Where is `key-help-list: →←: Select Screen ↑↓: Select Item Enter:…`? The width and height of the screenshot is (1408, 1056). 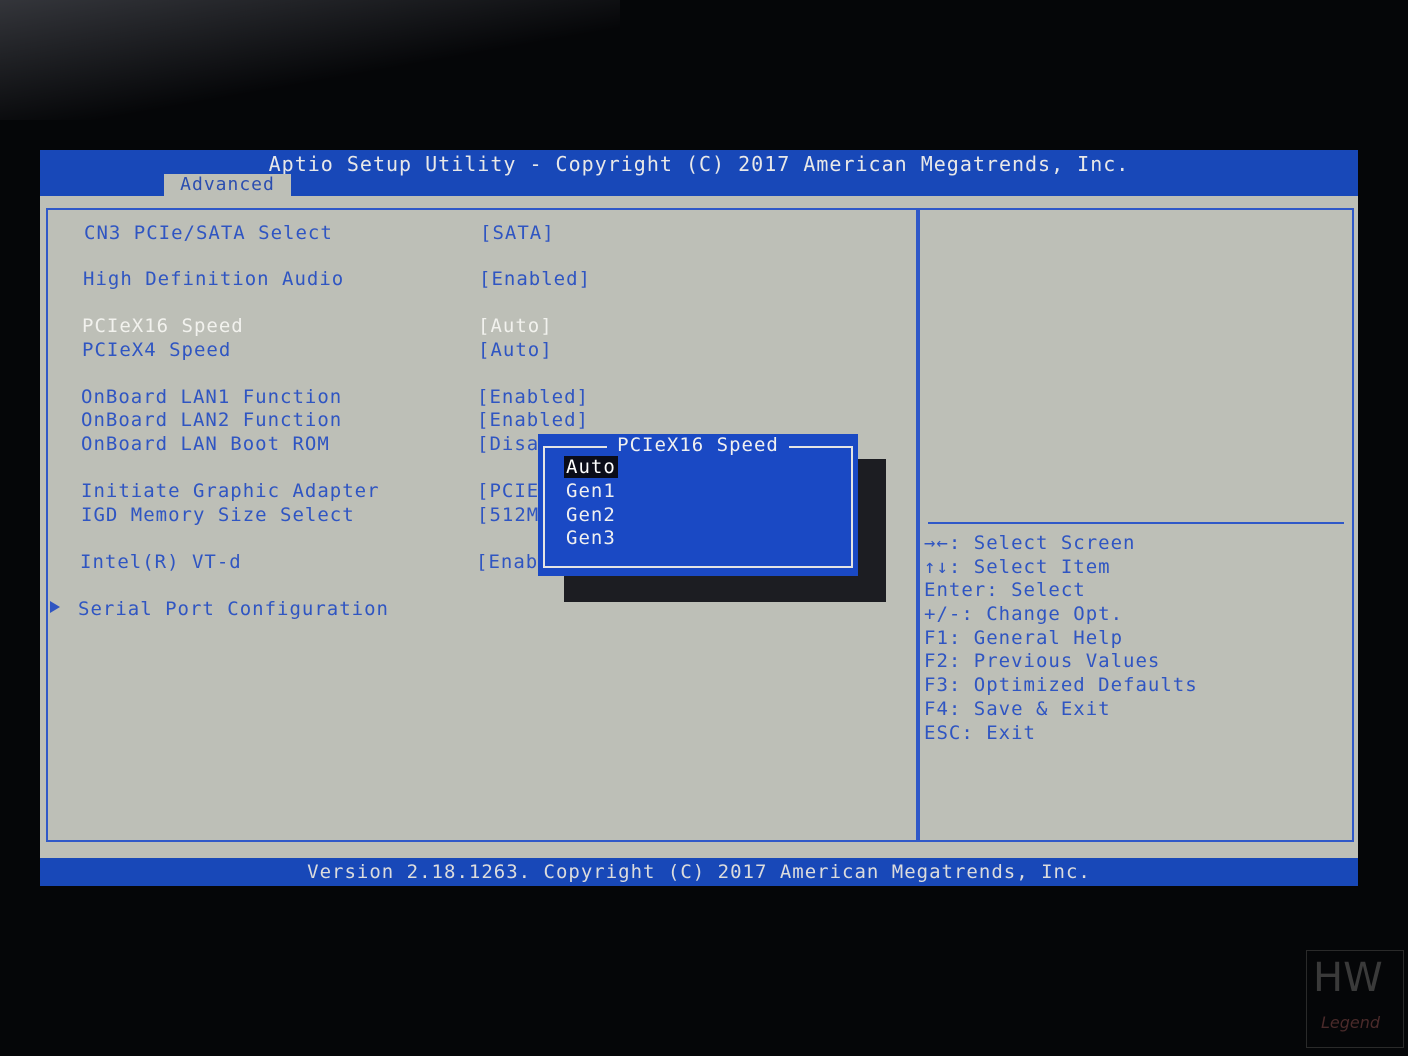 key-help-list: →←: Select Screen ↑↓: Select Item Enter:… is located at coordinates (1061, 638).